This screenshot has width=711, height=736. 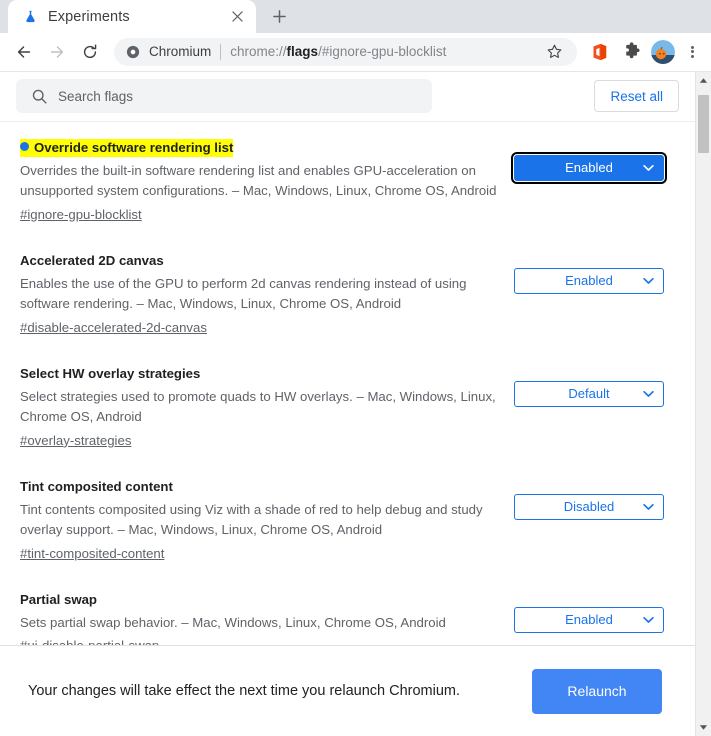 What do you see at coordinates (703, 123) in the screenshot?
I see `scrollbar-thumb` at bounding box center [703, 123].